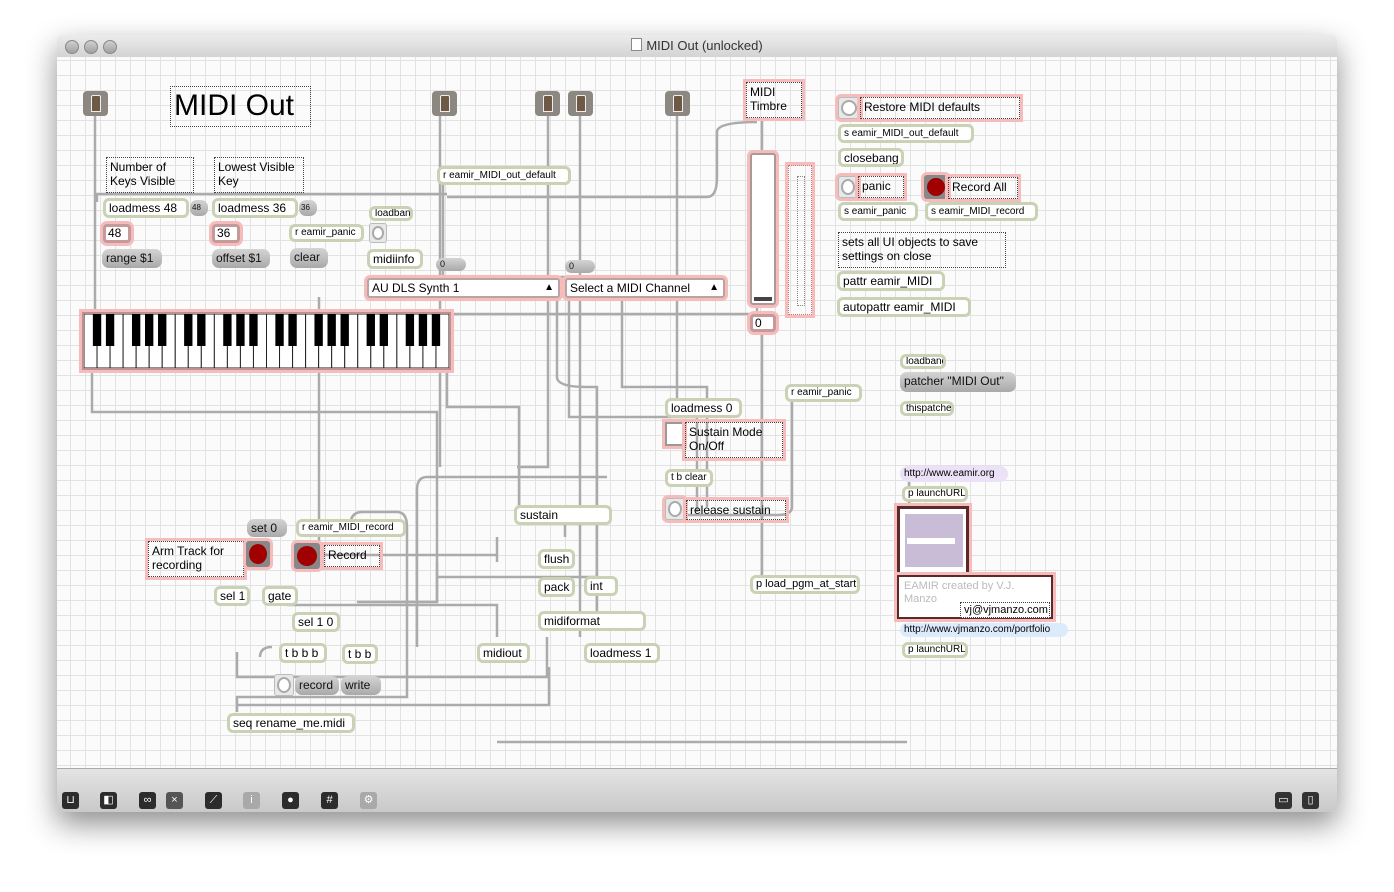 The image size is (1394, 892). Describe the element at coordinates (241, 258) in the screenshot. I see `offset-message: offset $1` at that location.